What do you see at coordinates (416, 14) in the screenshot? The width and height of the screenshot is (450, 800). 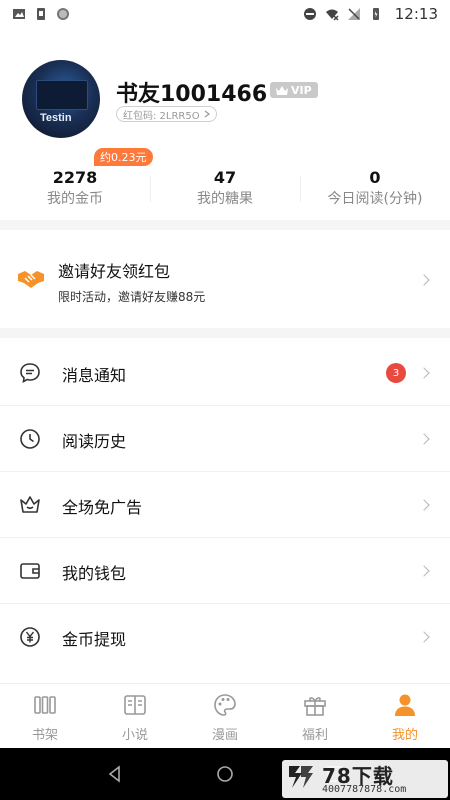 I see `clock-time: 12:13` at bounding box center [416, 14].